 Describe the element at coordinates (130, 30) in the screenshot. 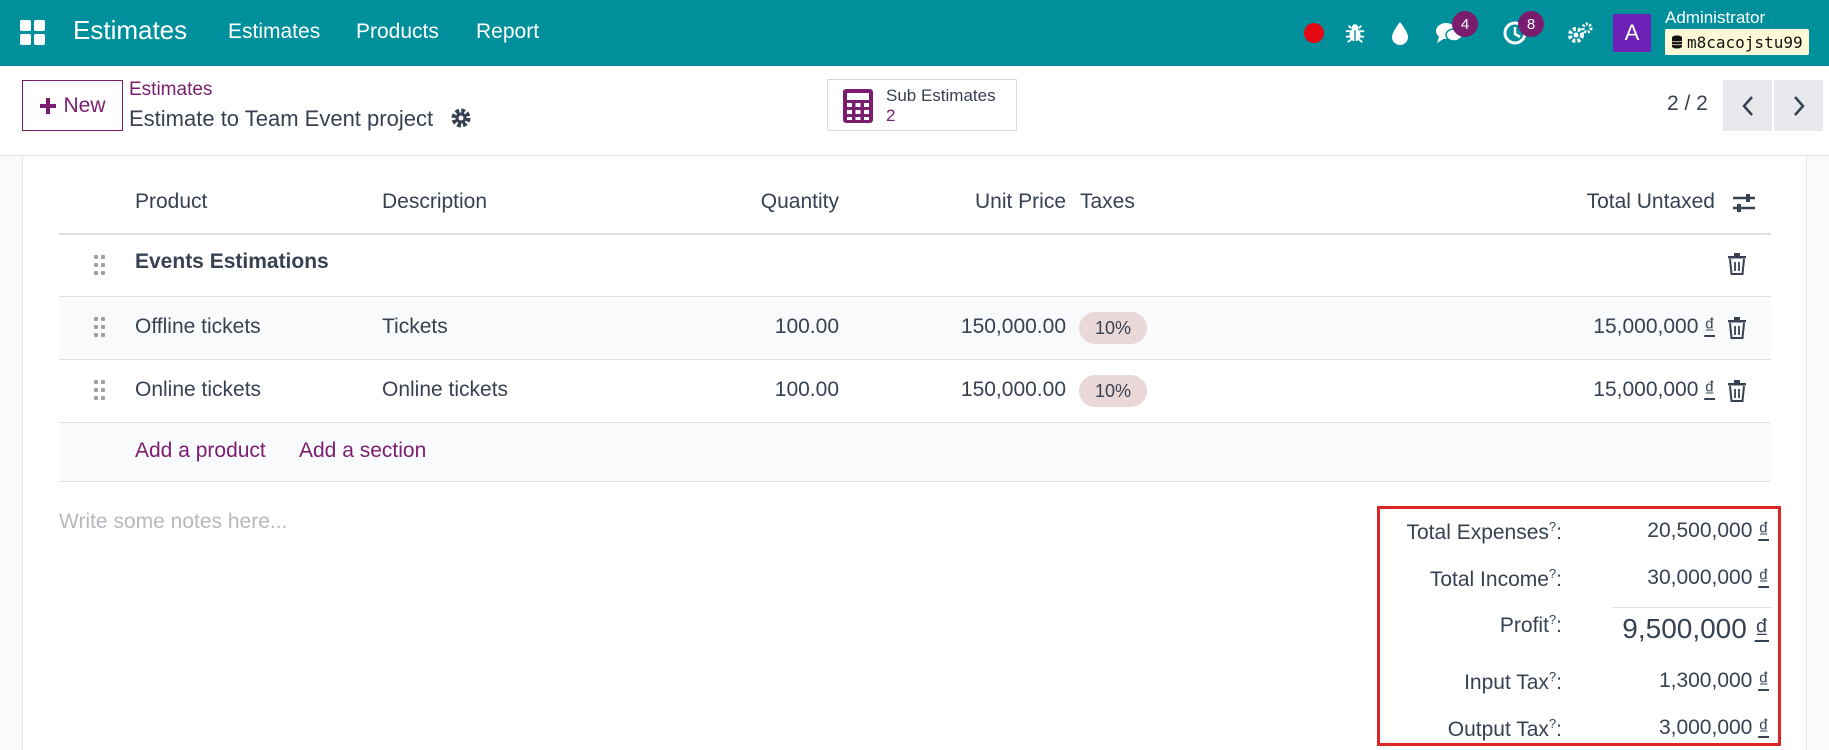

I see `app-name: Estimates` at that location.